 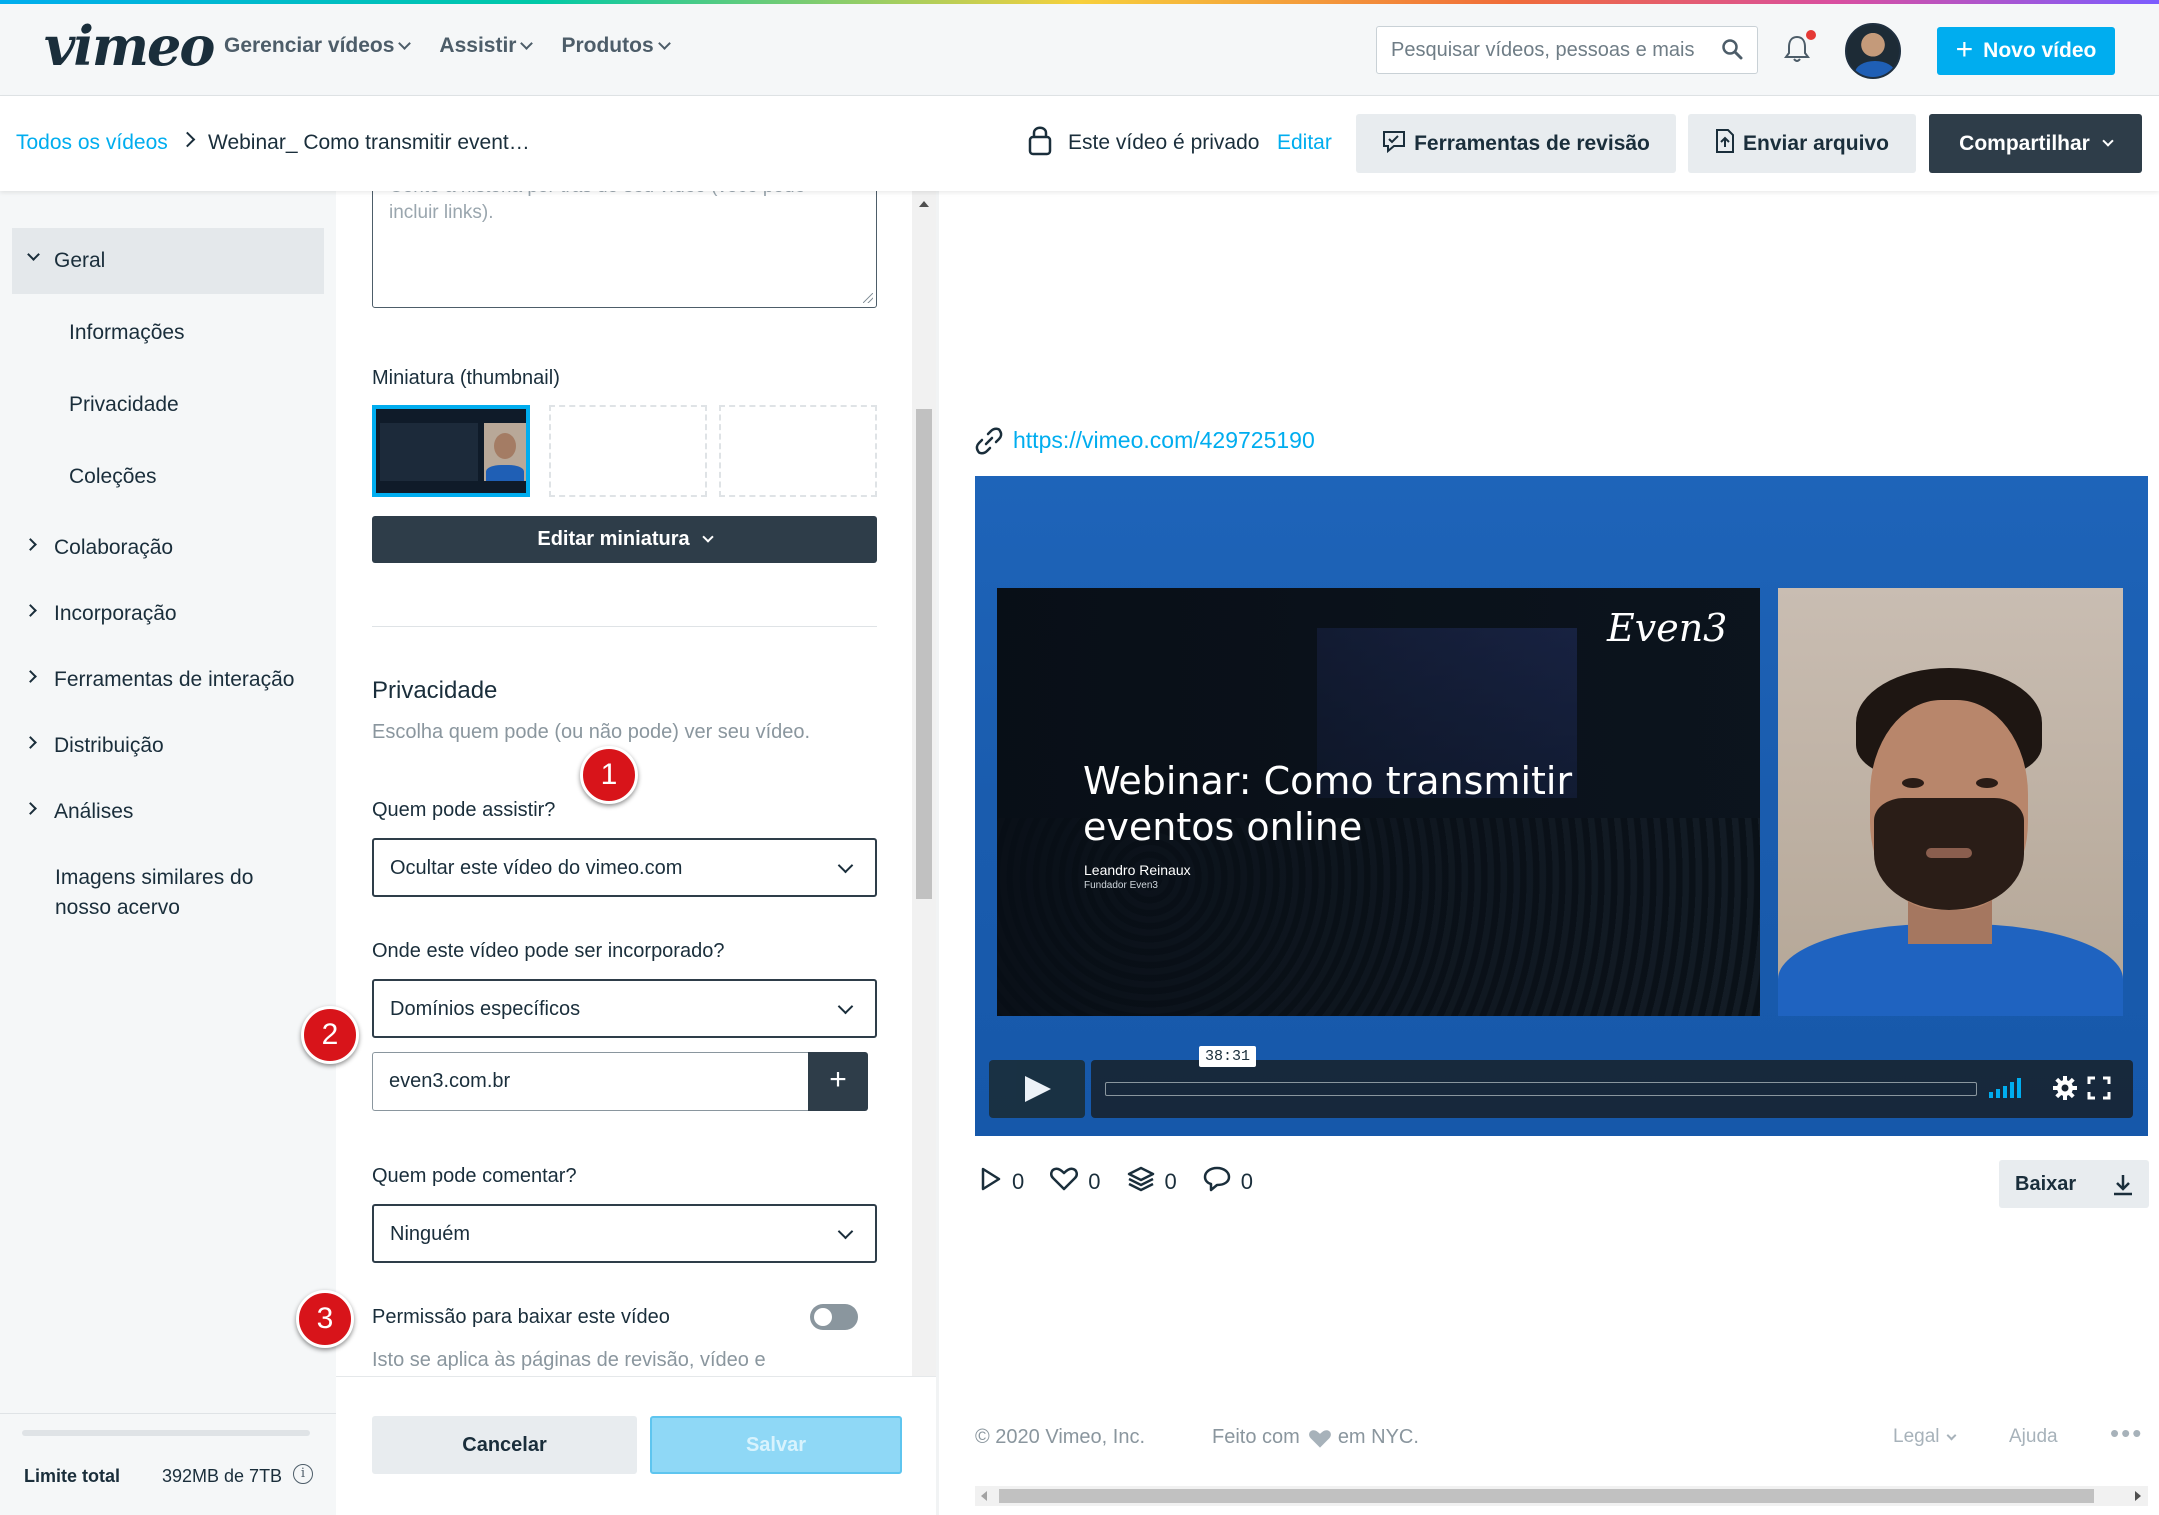 I want to click on privacy-edit-link: Editar, so click(x=1304, y=143).